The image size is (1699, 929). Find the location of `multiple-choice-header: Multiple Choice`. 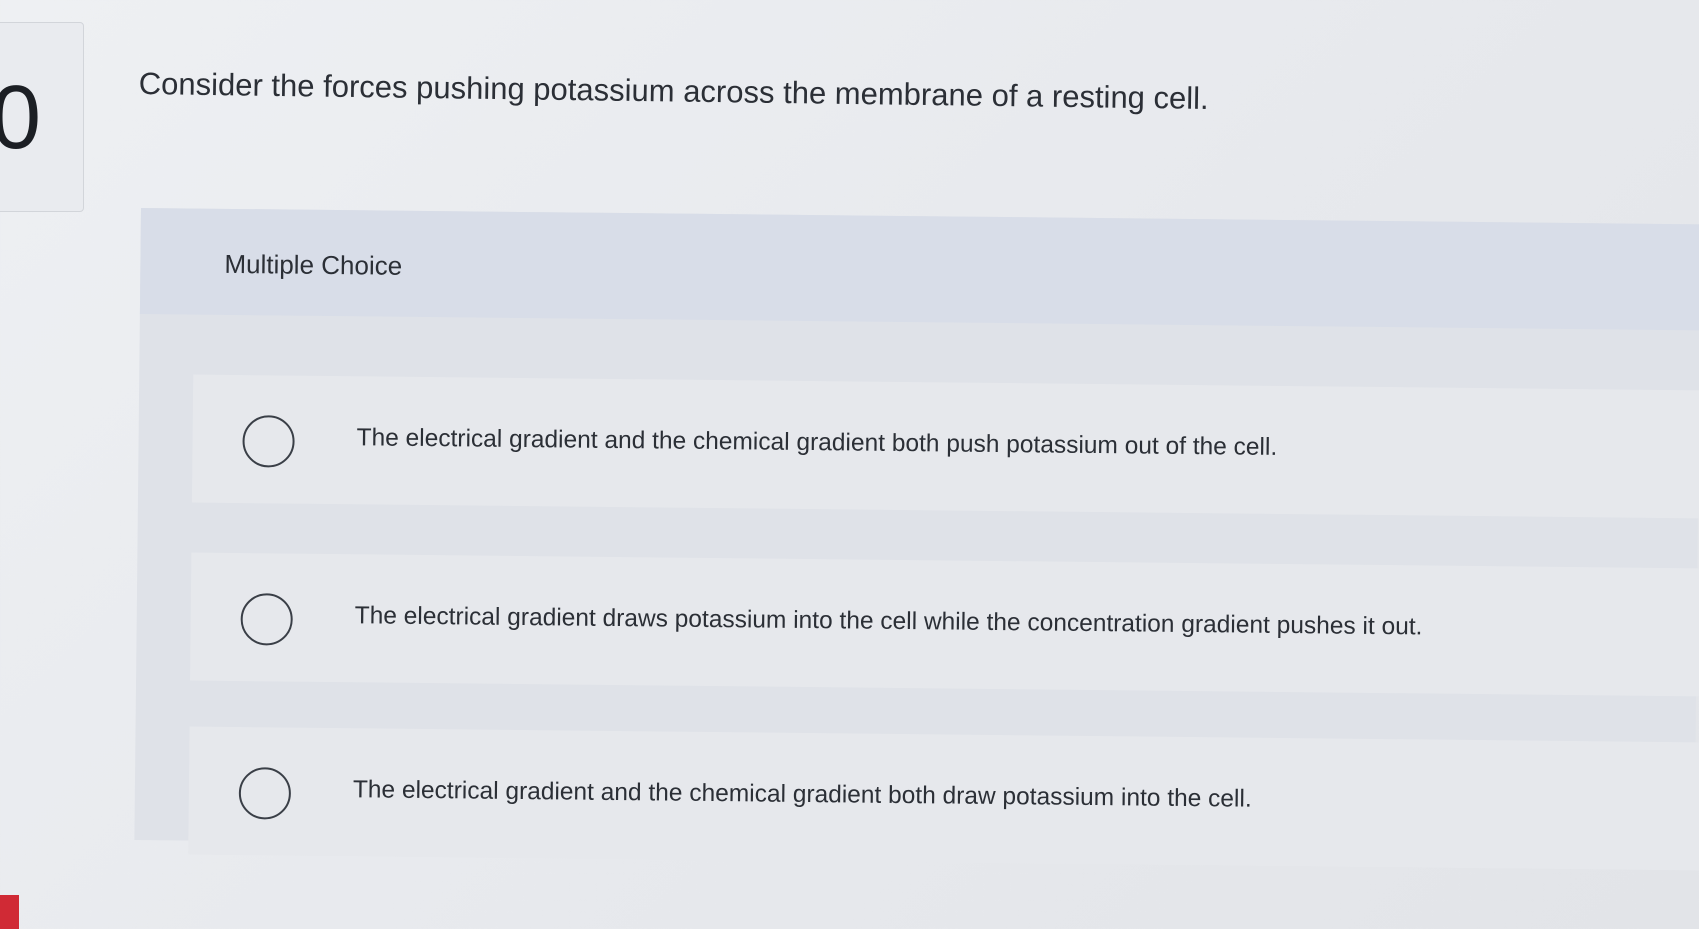

multiple-choice-header: Multiple Choice is located at coordinates (919, 269).